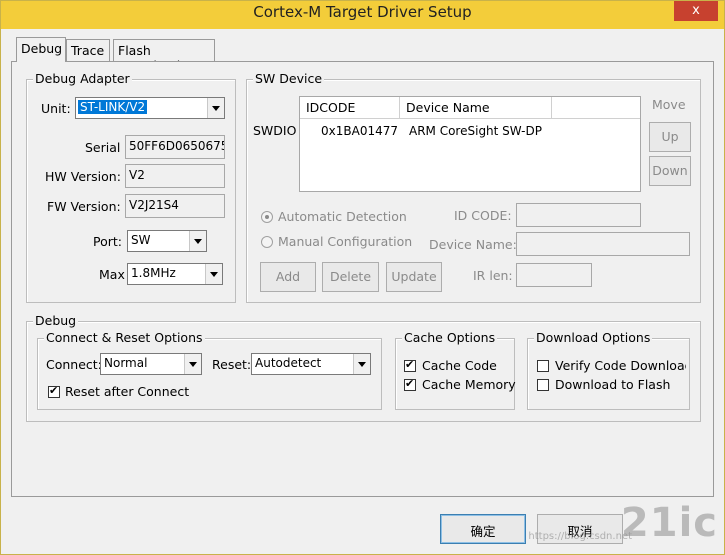 The image size is (725, 555). Describe the element at coordinates (670, 171) in the screenshot. I see `move-down-button: Down` at that location.